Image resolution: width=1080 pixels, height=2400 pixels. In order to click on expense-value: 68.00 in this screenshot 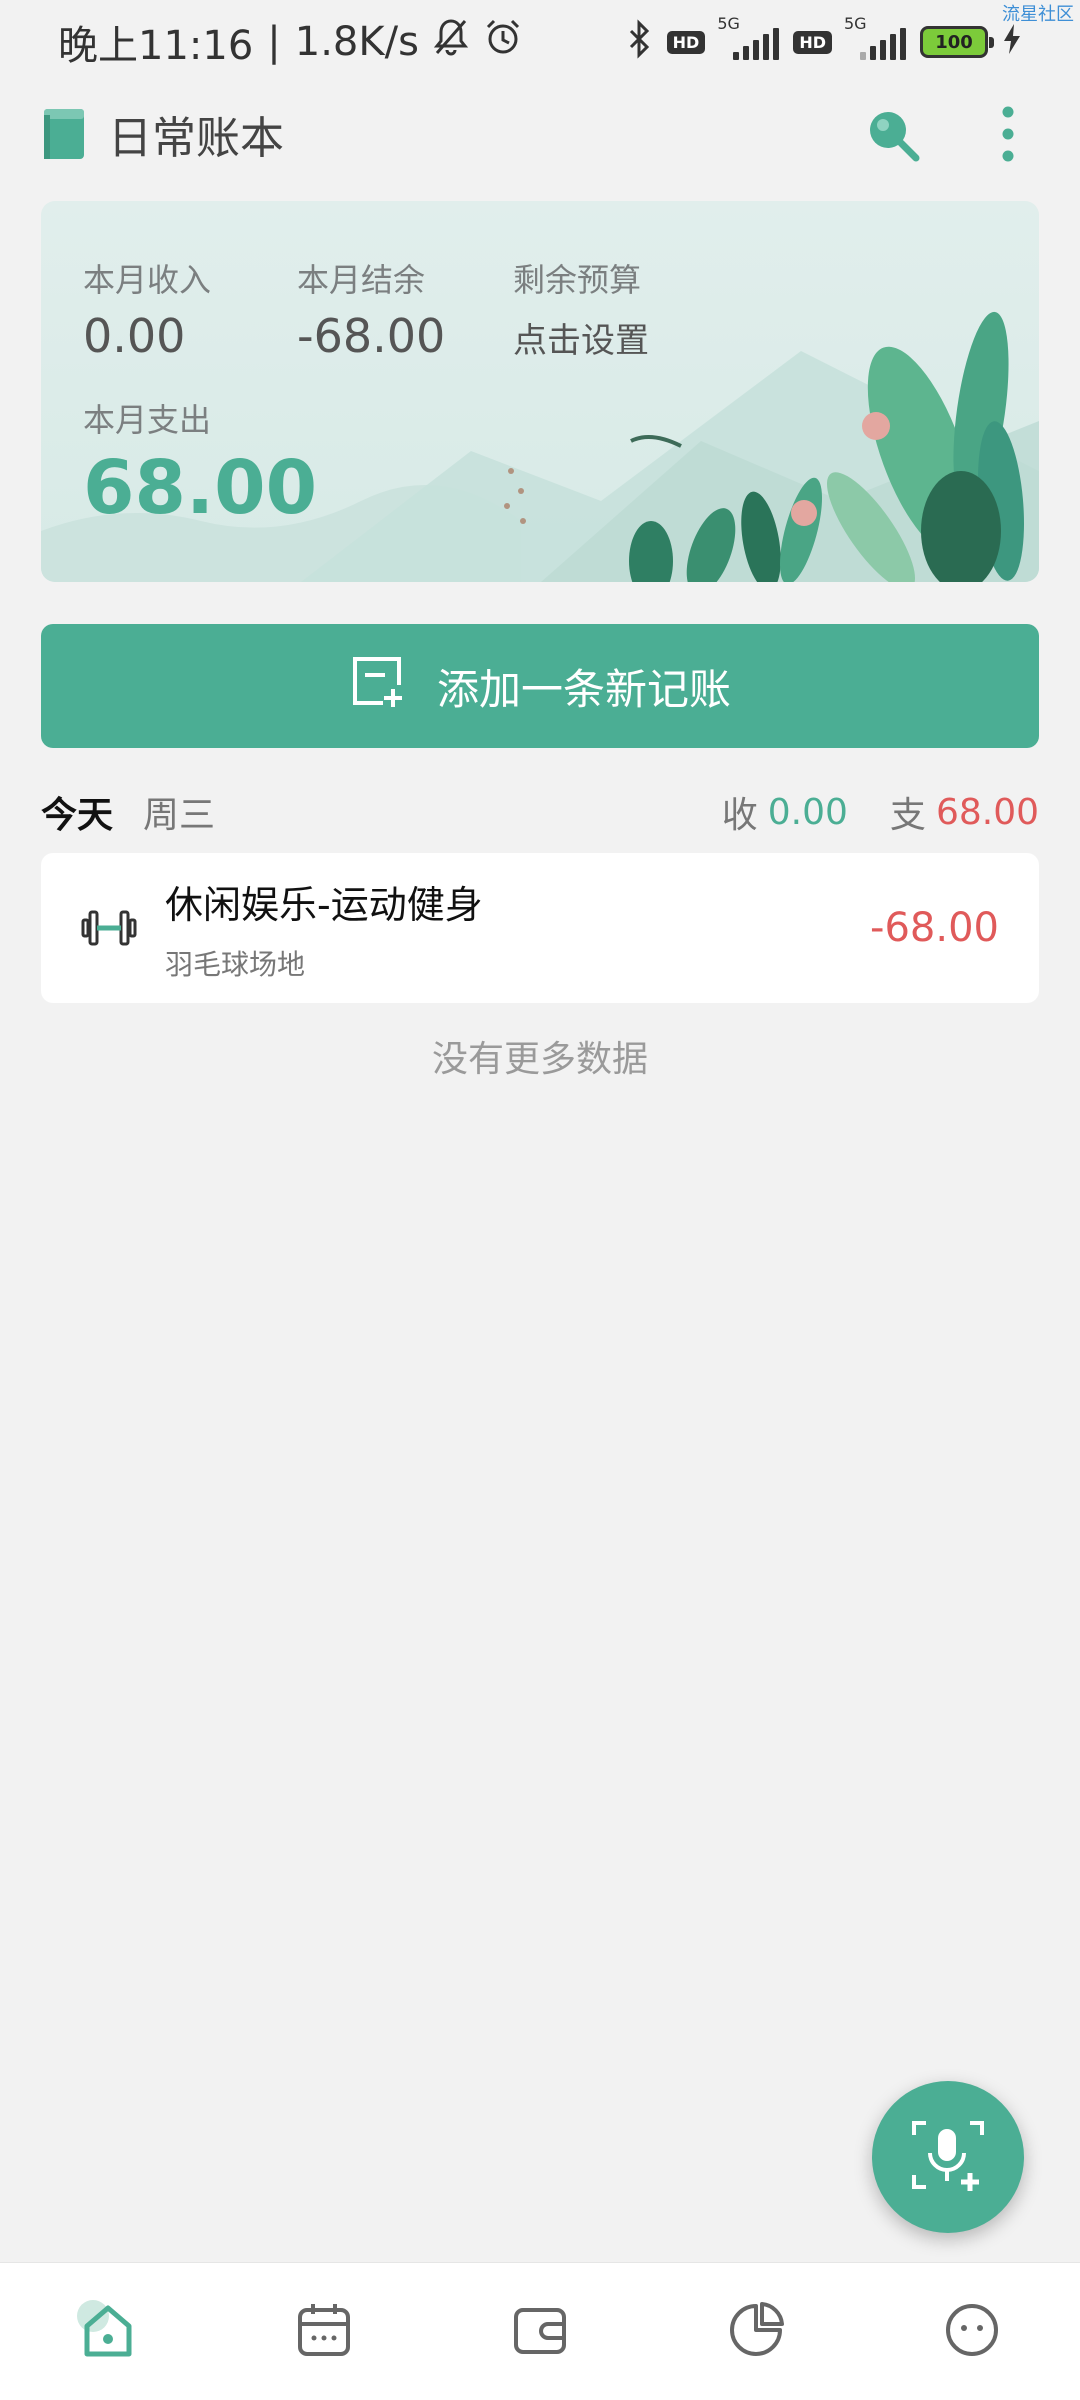, I will do `click(200, 488)`.